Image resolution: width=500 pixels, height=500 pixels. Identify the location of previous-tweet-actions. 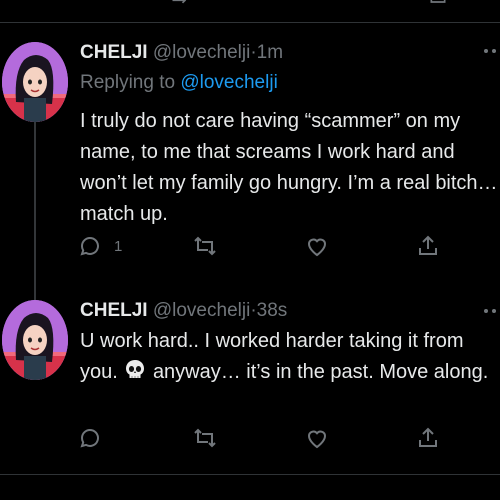
(250, 11).